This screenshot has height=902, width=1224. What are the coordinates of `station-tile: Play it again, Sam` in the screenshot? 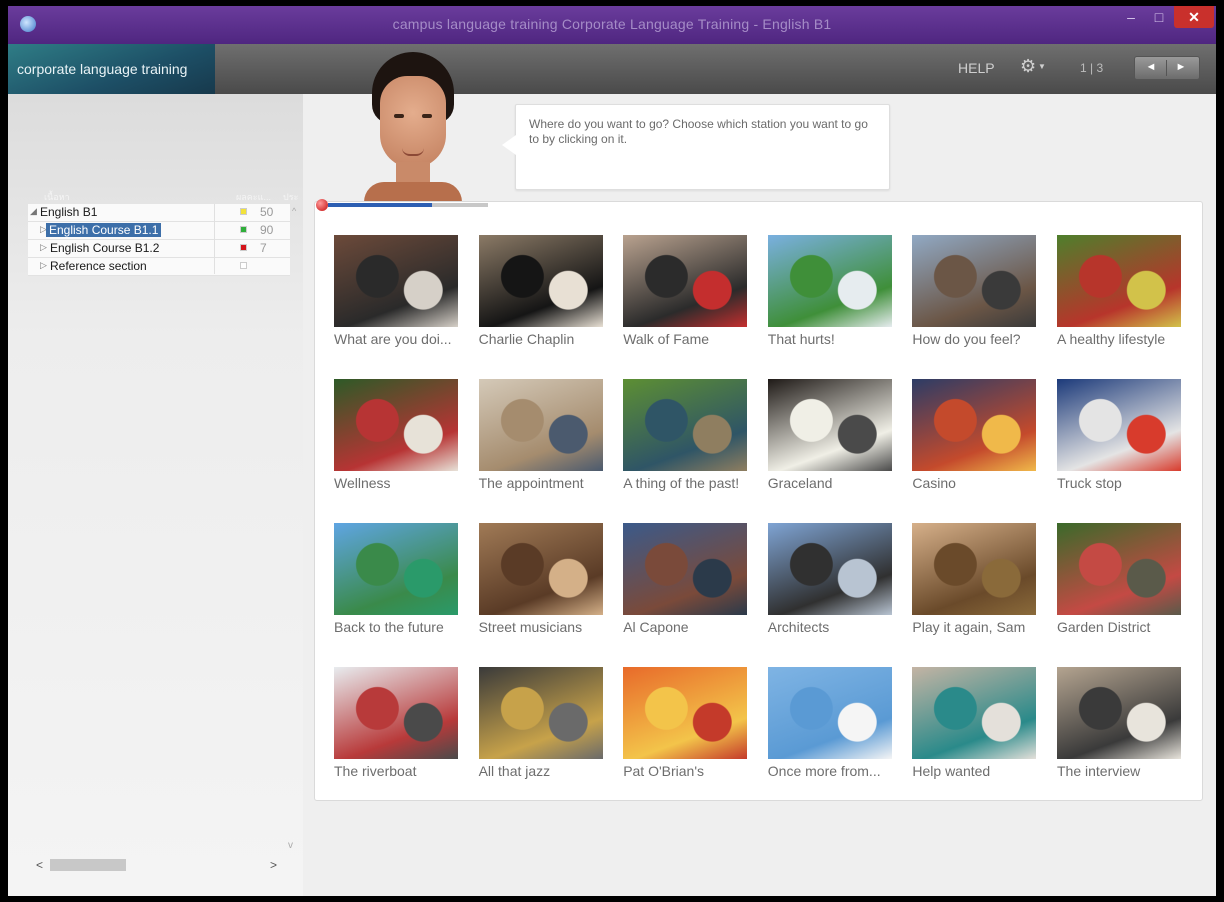 It's located at (975, 588).